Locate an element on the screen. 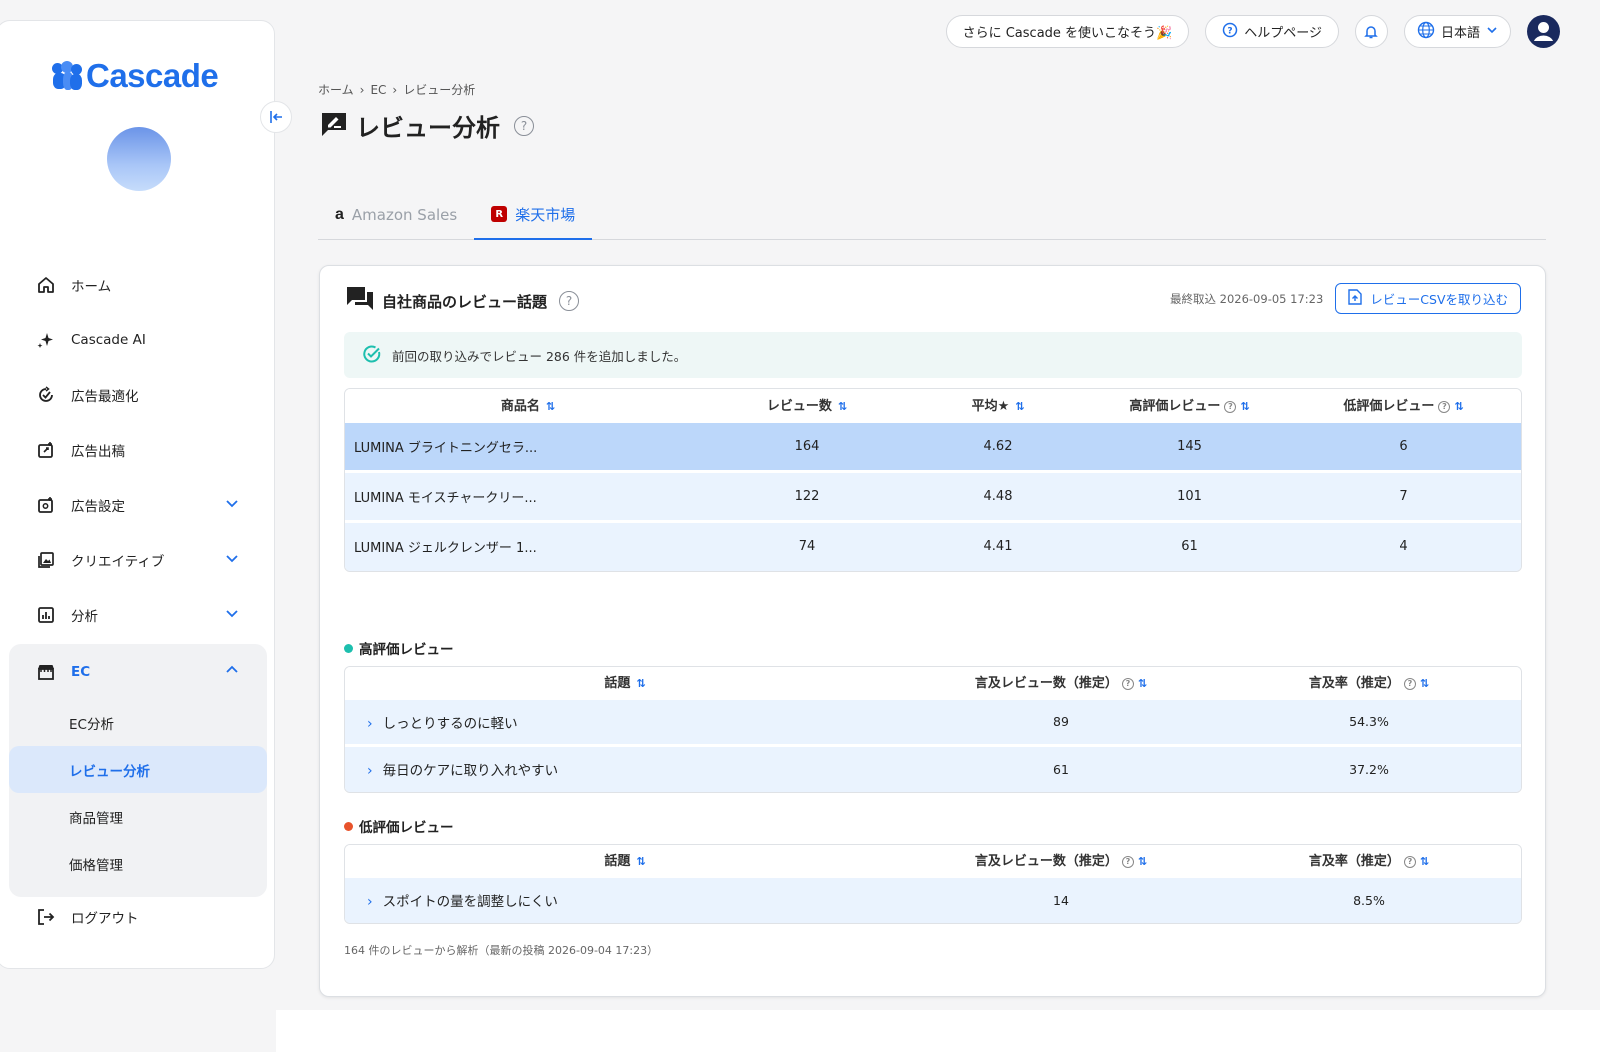 The width and height of the screenshot is (1600, 1052). sidebar-item-creative: クリエイティブ is located at coordinates (138, 559).